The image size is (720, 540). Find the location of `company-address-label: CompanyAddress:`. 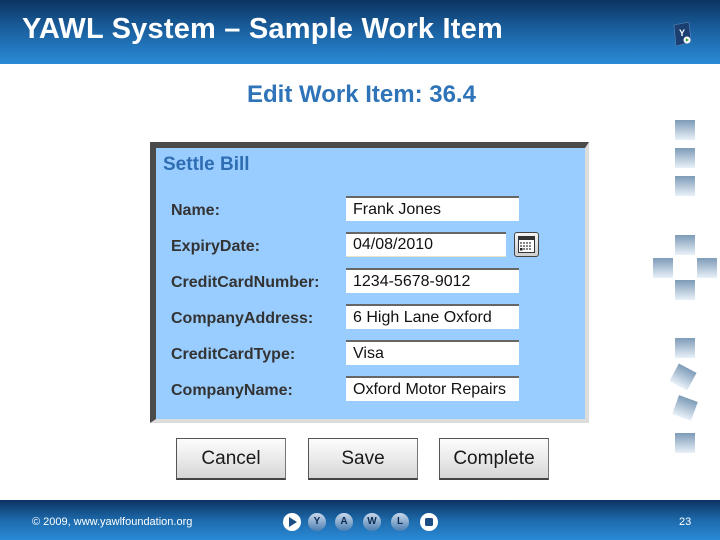

company-address-label: CompanyAddress: is located at coordinates (242, 318).